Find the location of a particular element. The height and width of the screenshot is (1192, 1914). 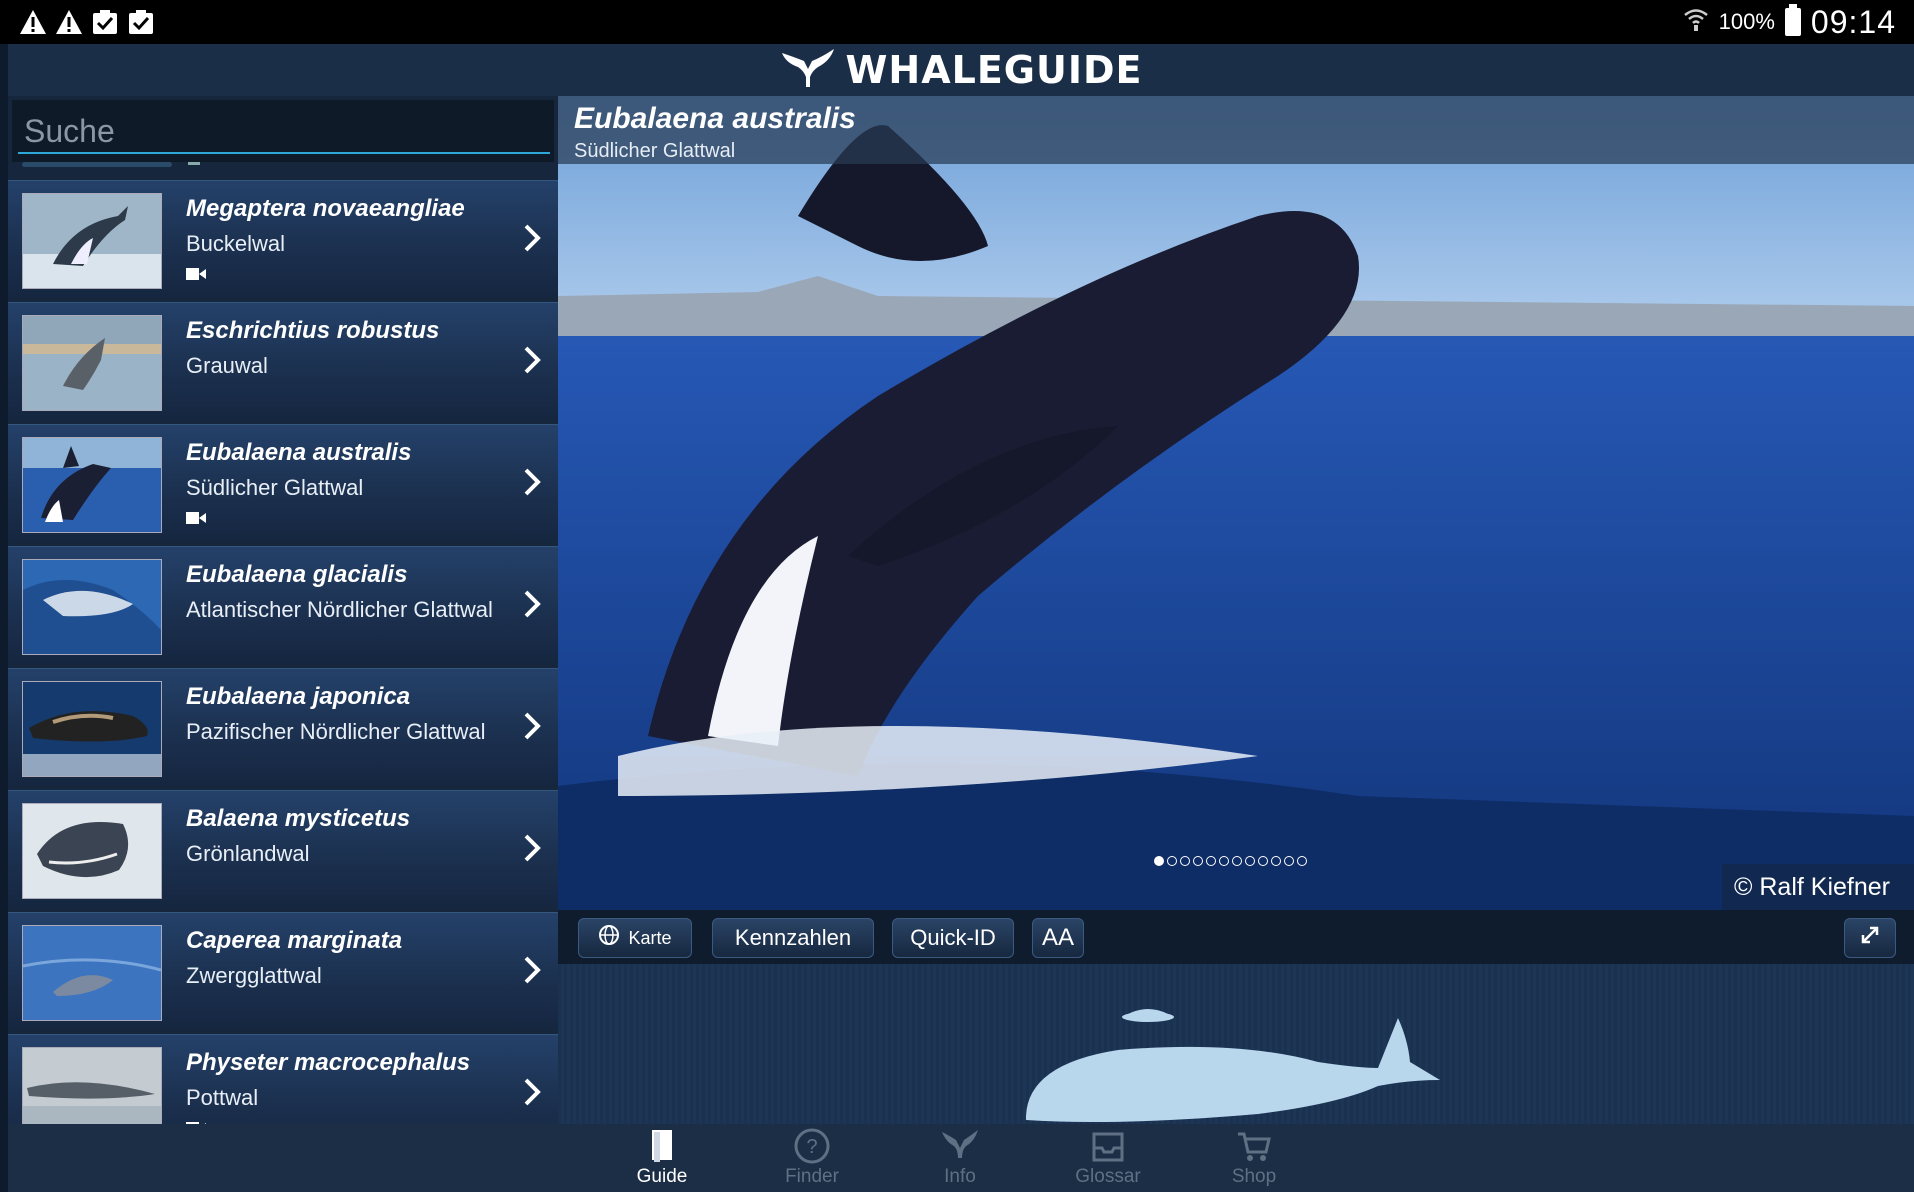

list-item: Physeter macrocephalus Pottwal is located at coordinates (283, 1079).